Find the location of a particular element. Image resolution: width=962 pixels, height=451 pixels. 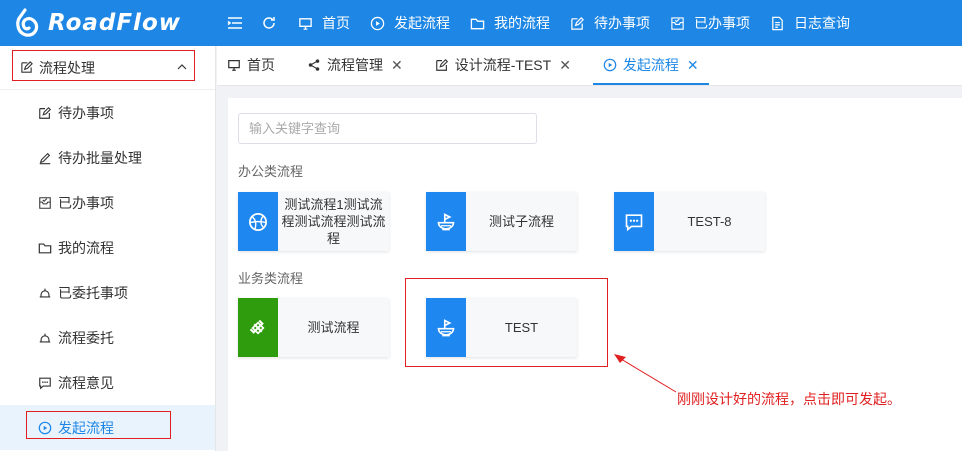

sidebar-item: 流程意见 is located at coordinates (107, 382).